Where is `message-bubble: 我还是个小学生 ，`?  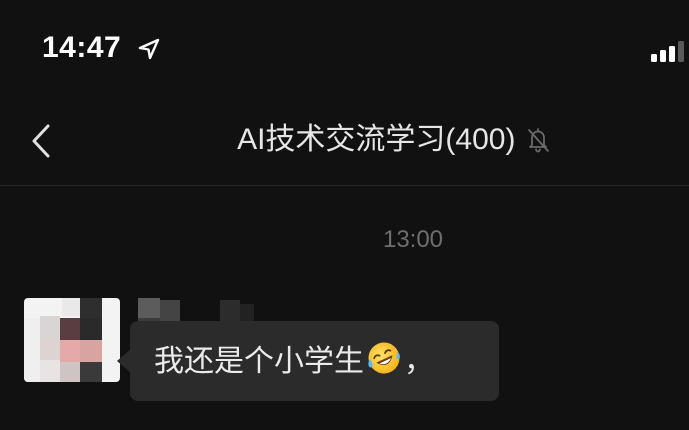 message-bubble: 我还是个小学生 ， is located at coordinates (314, 361).